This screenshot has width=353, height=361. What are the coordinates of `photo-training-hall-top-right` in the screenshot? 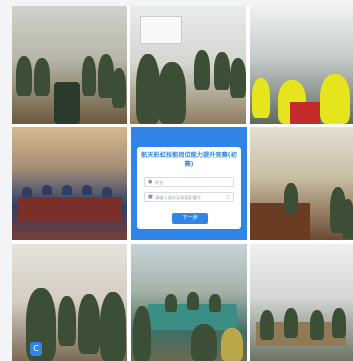 It's located at (301, 65).